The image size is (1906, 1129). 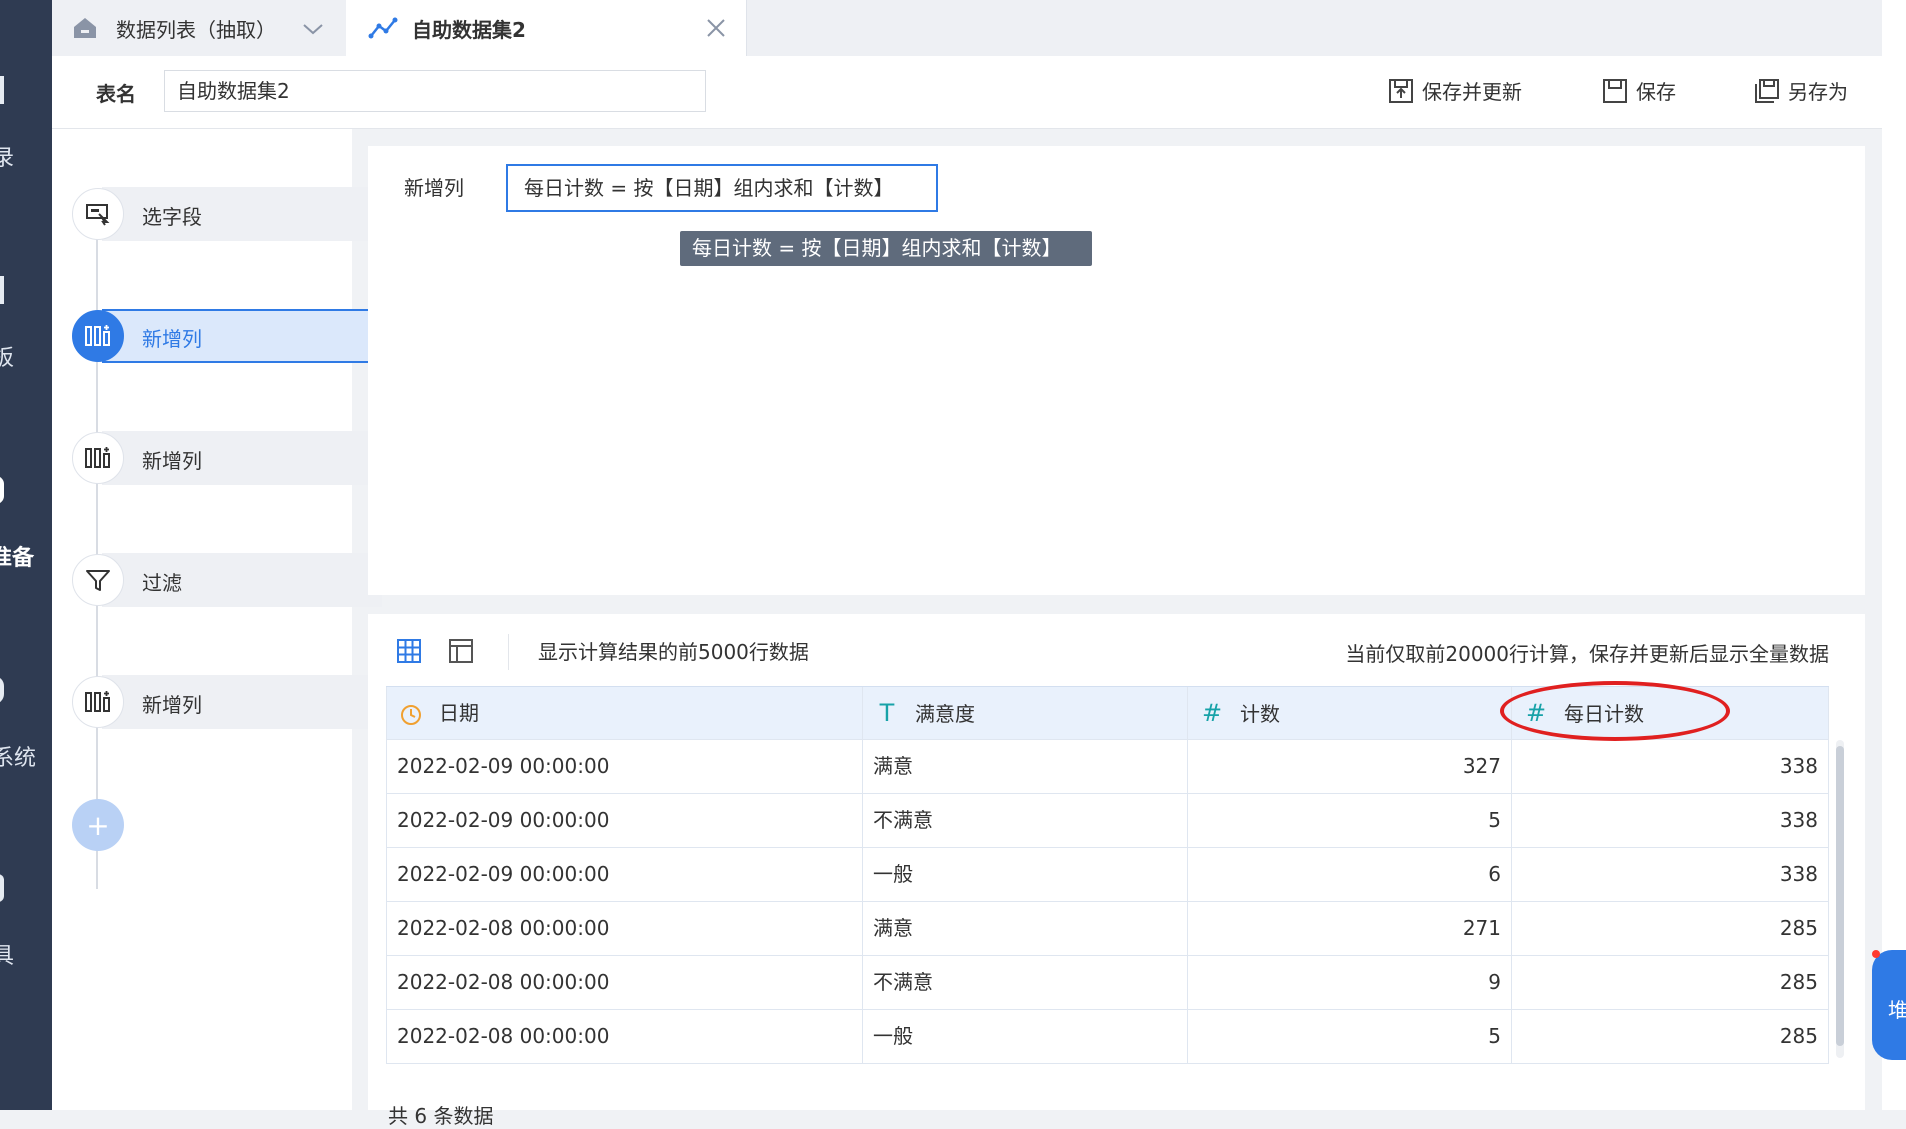 What do you see at coordinates (1107, 1037) in the screenshot?
I see `table-row: 2022-02-08 00:00:00 一般 5 285` at bounding box center [1107, 1037].